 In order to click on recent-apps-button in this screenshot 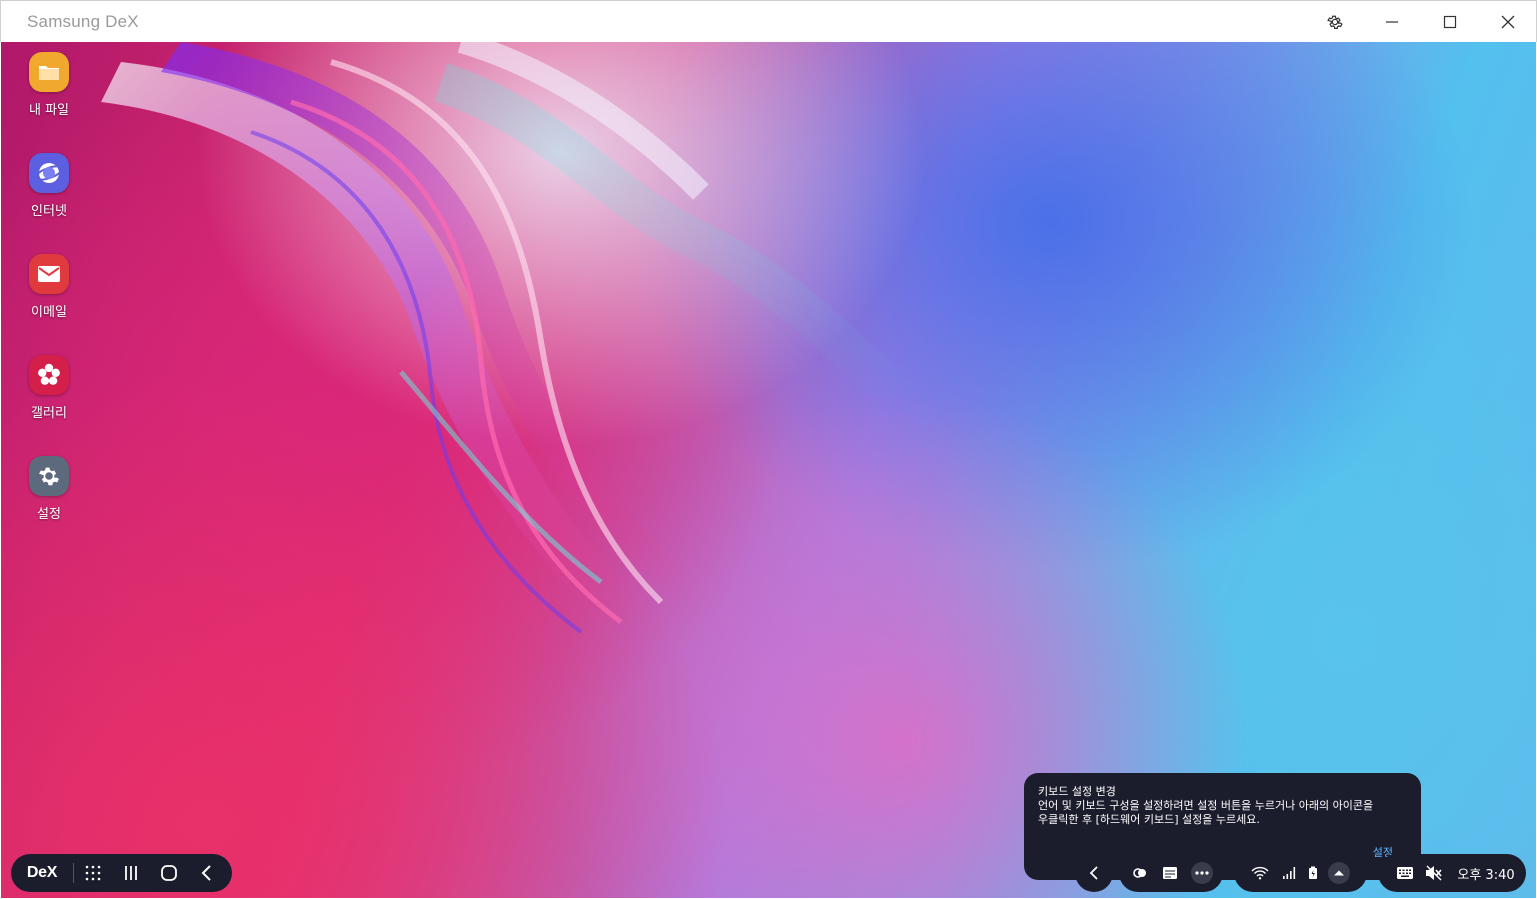, I will do `click(131, 873)`.